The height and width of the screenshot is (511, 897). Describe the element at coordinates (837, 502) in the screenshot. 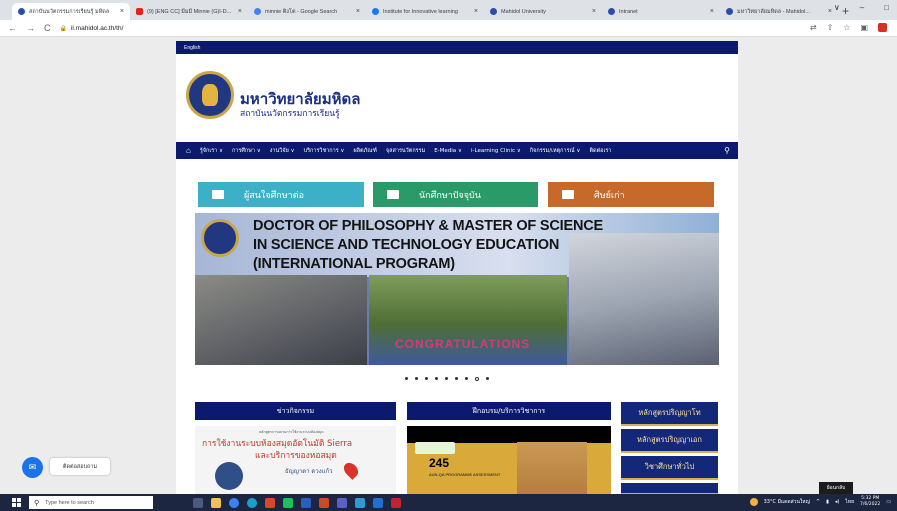

I see `volume-icon: ◂)` at that location.